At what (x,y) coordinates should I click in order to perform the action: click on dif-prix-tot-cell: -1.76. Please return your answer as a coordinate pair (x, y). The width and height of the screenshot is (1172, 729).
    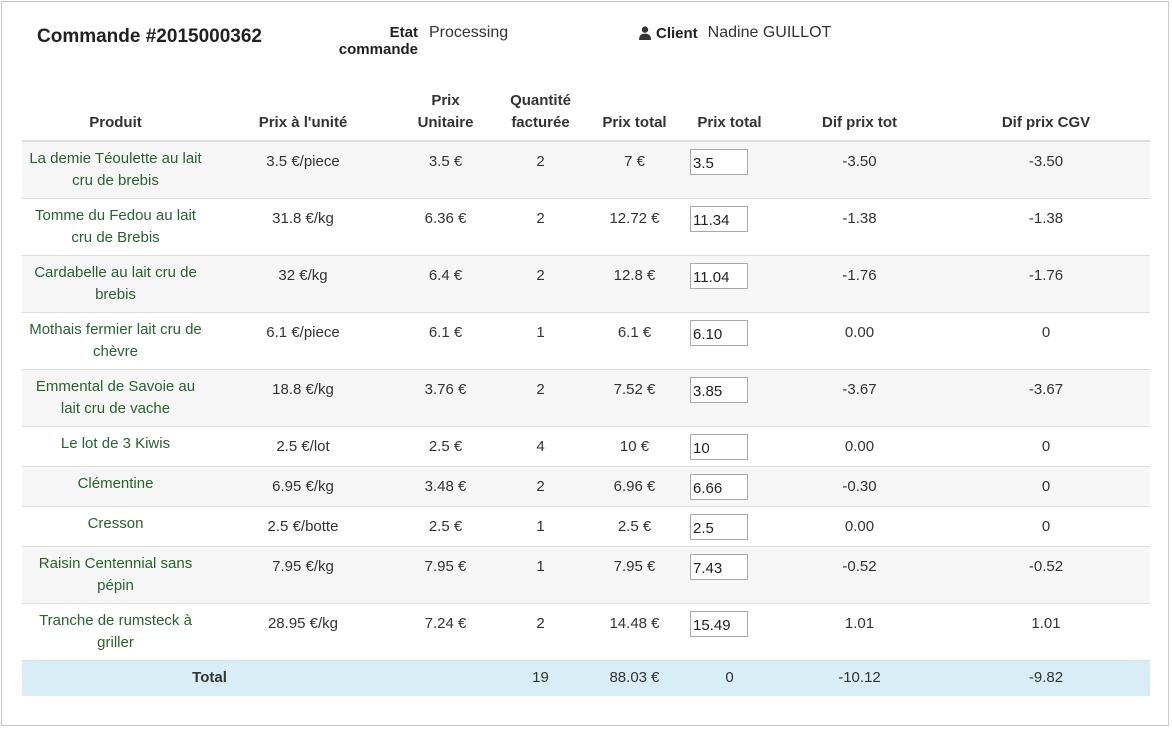
    Looking at the image, I should click on (859, 284).